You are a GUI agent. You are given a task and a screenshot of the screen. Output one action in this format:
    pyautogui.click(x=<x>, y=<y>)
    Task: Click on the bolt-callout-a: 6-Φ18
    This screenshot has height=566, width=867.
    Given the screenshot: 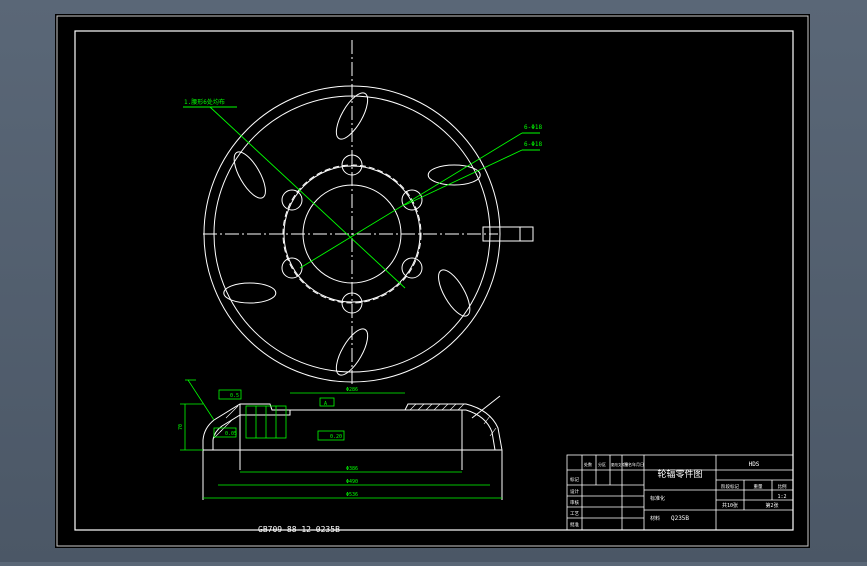 What is the action you would take?
    pyautogui.click(x=533, y=127)
    